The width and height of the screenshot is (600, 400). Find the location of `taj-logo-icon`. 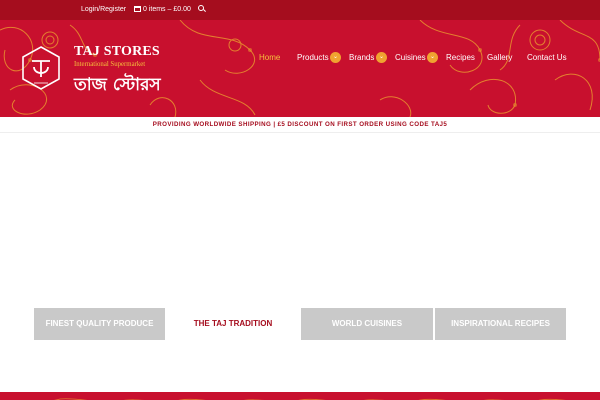

taj-logo-icon is located at coordinates (41, 68).